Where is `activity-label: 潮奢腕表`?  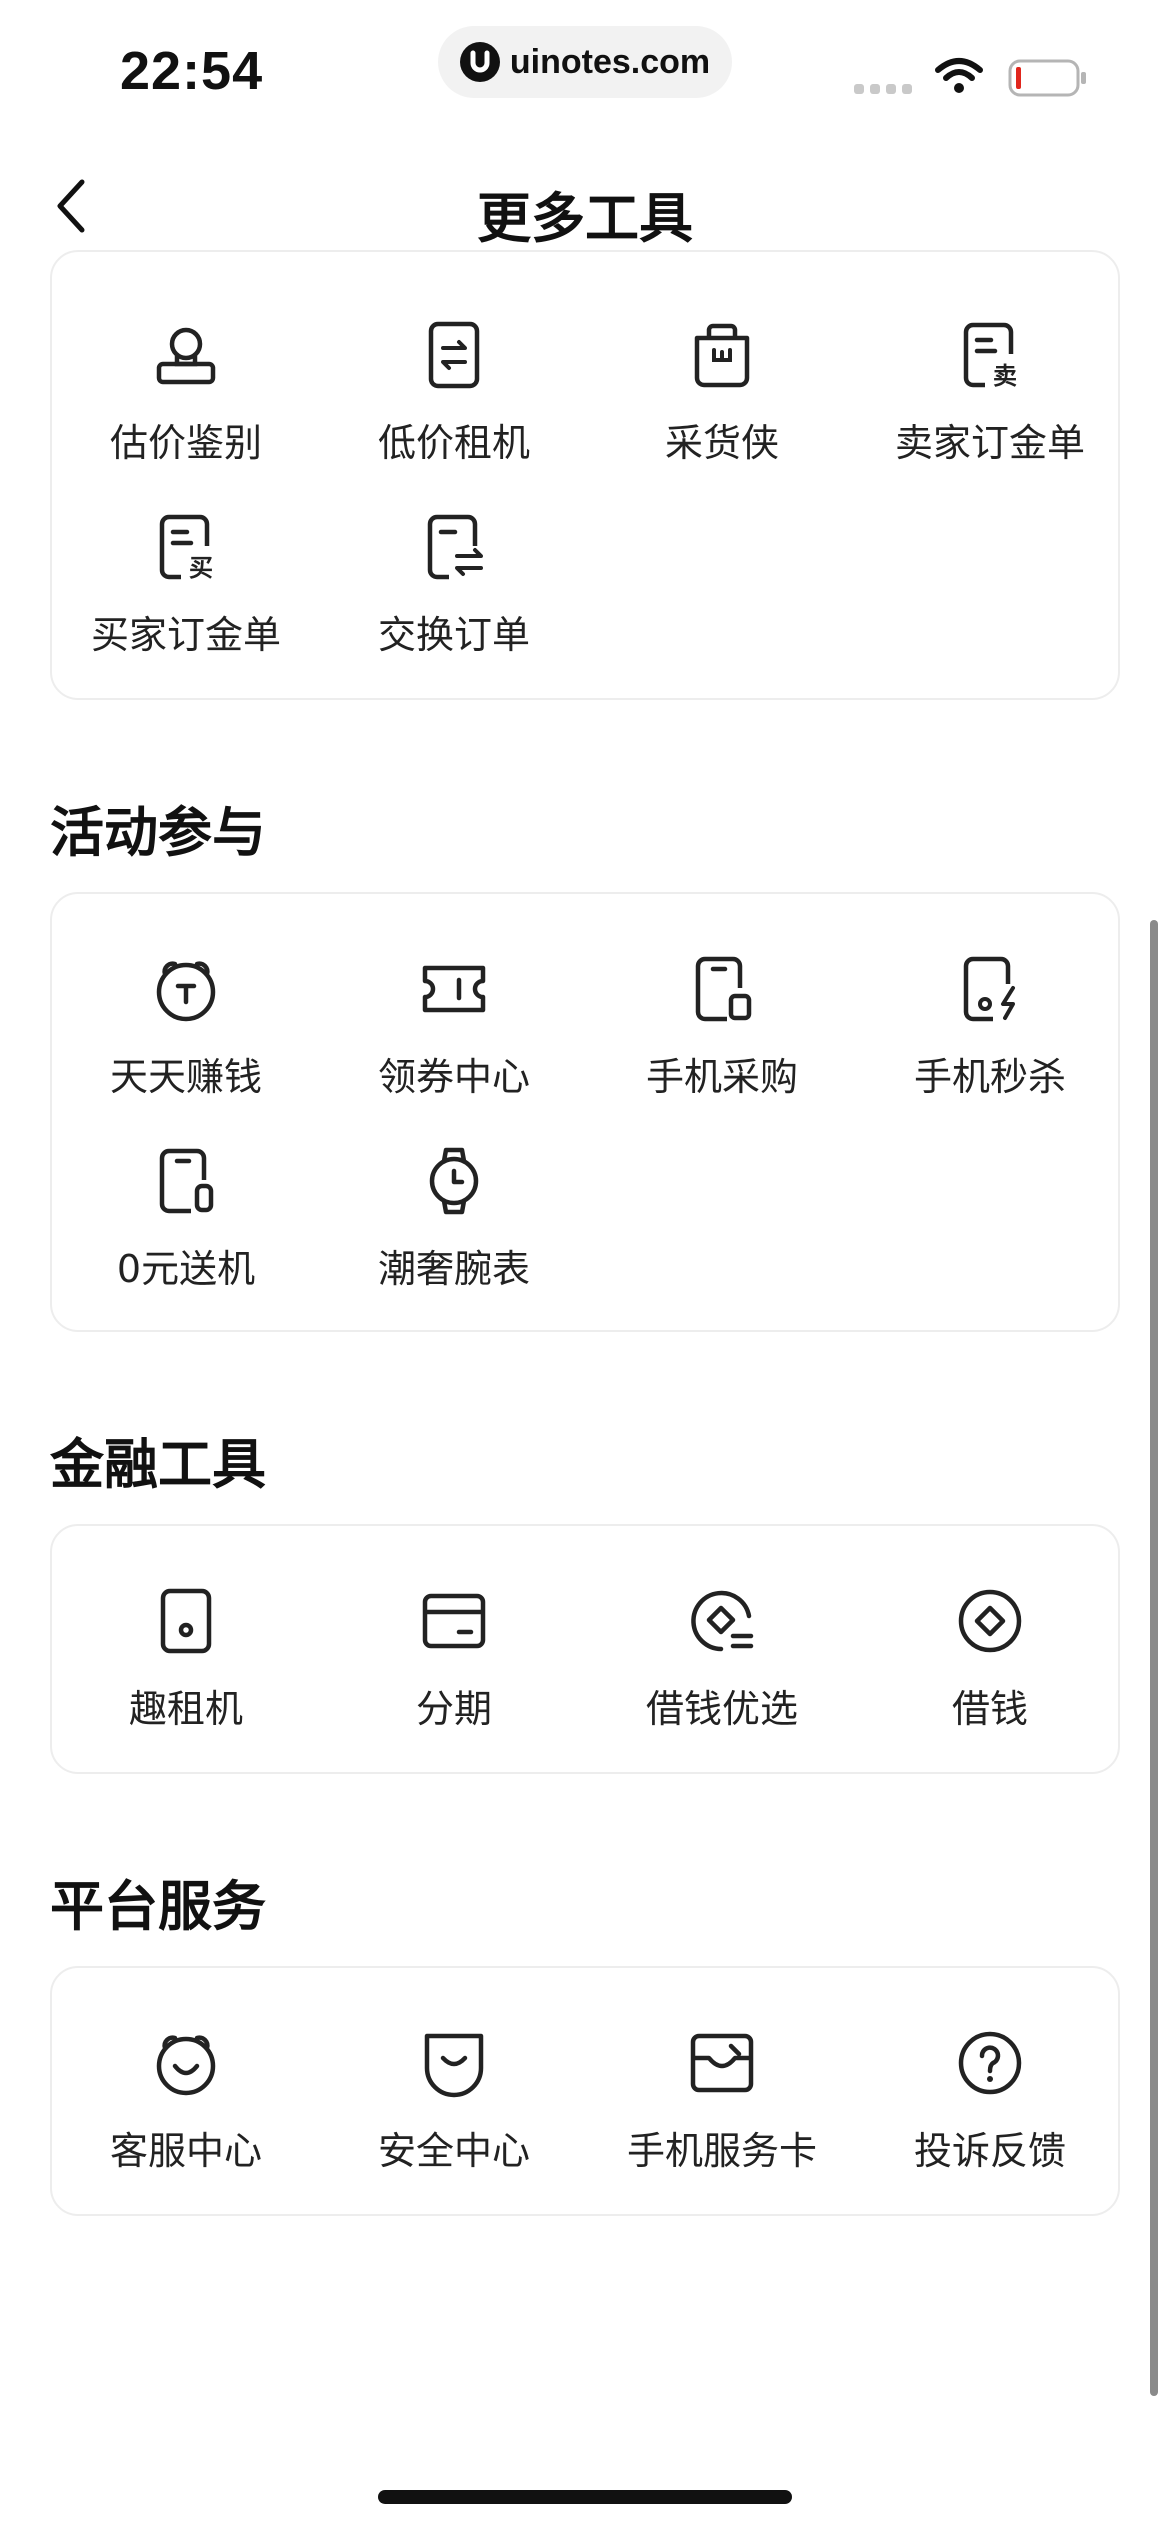 activity-label: 潮奢腕表 is located at coordinates (453, 1269).